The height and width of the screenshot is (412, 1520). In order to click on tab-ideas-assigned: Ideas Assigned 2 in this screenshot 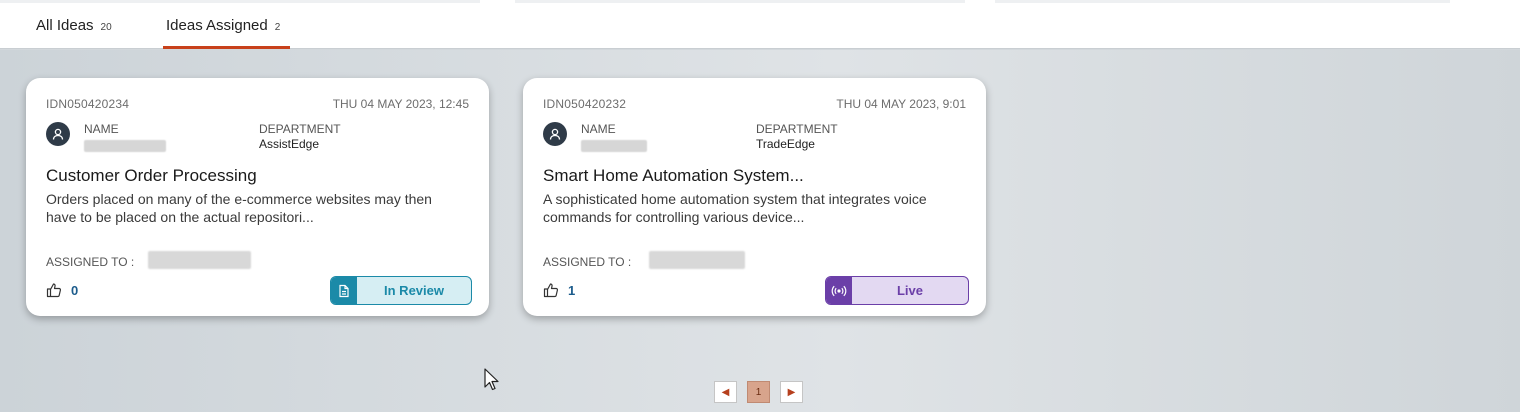, I will do `click(223, 25)`.